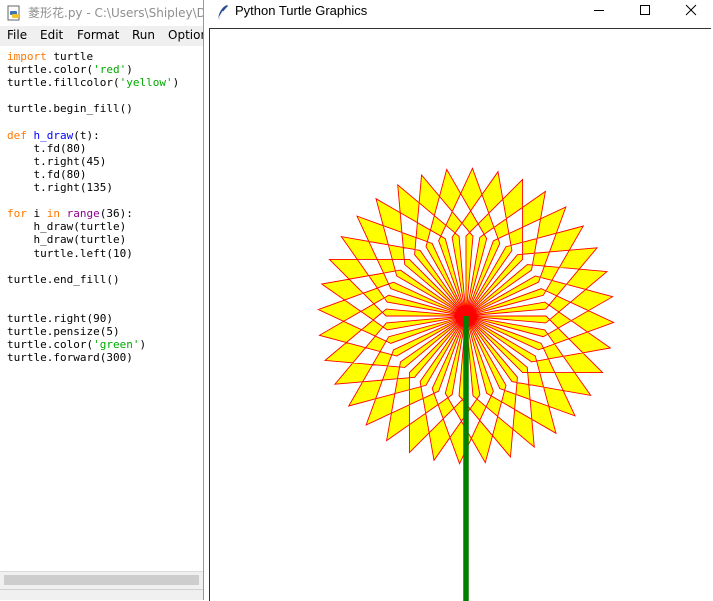 This screenshot has height=601, width=713. I want to click on editor-title-bar: 菱形花.py - C:\Users\Shipley\D, so click(104, 13).